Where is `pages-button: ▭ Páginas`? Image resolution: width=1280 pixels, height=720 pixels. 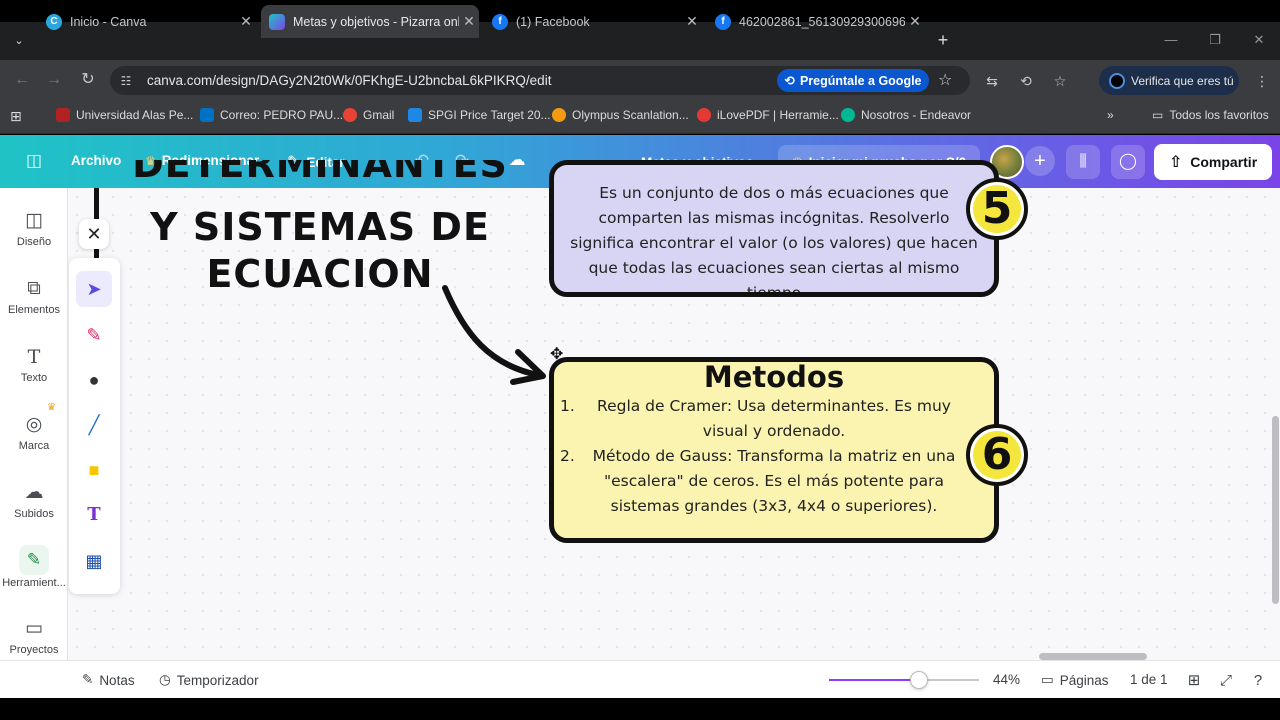 pages-button: ▭ Páginas is located at coordinates (1075, 680).